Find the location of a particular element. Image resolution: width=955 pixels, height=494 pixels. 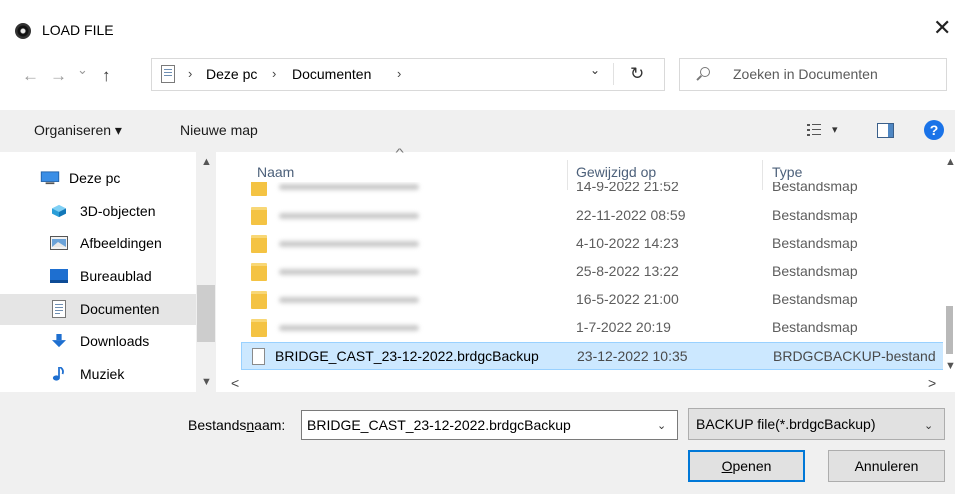

nav-item-label: Downloads is located at coordinates (115, 341).